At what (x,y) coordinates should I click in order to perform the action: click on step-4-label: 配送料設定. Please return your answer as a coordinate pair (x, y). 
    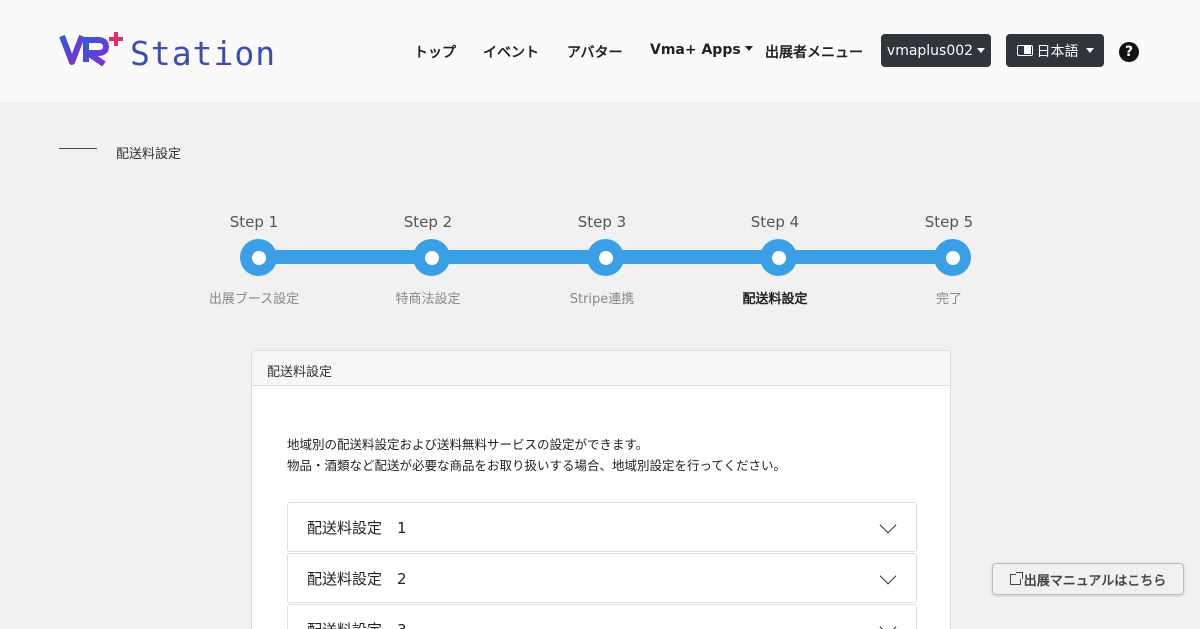
    Looking at the image, I should click on (775, 299).